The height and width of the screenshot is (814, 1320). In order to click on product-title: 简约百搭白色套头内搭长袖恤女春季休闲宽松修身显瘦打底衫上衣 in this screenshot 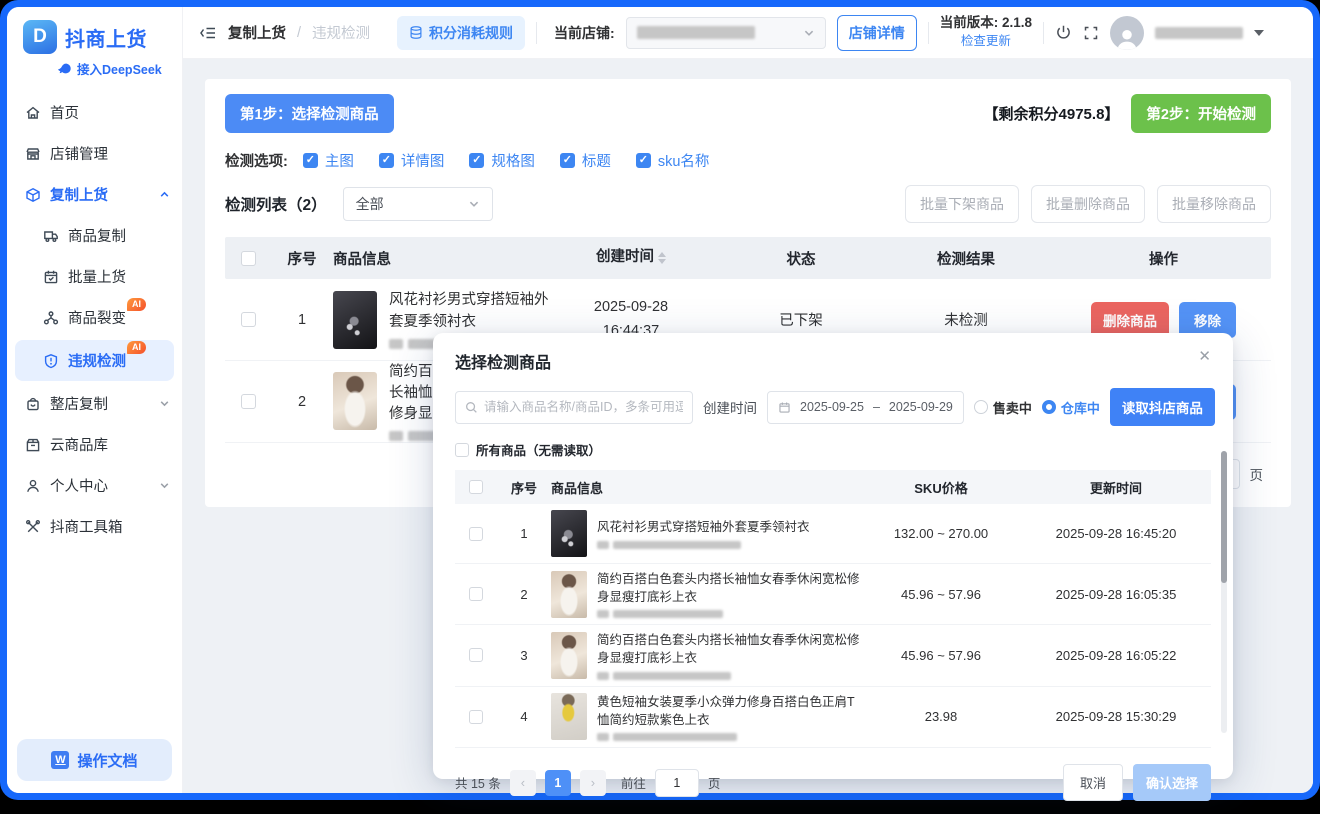, I will do `click(728, 649)`.